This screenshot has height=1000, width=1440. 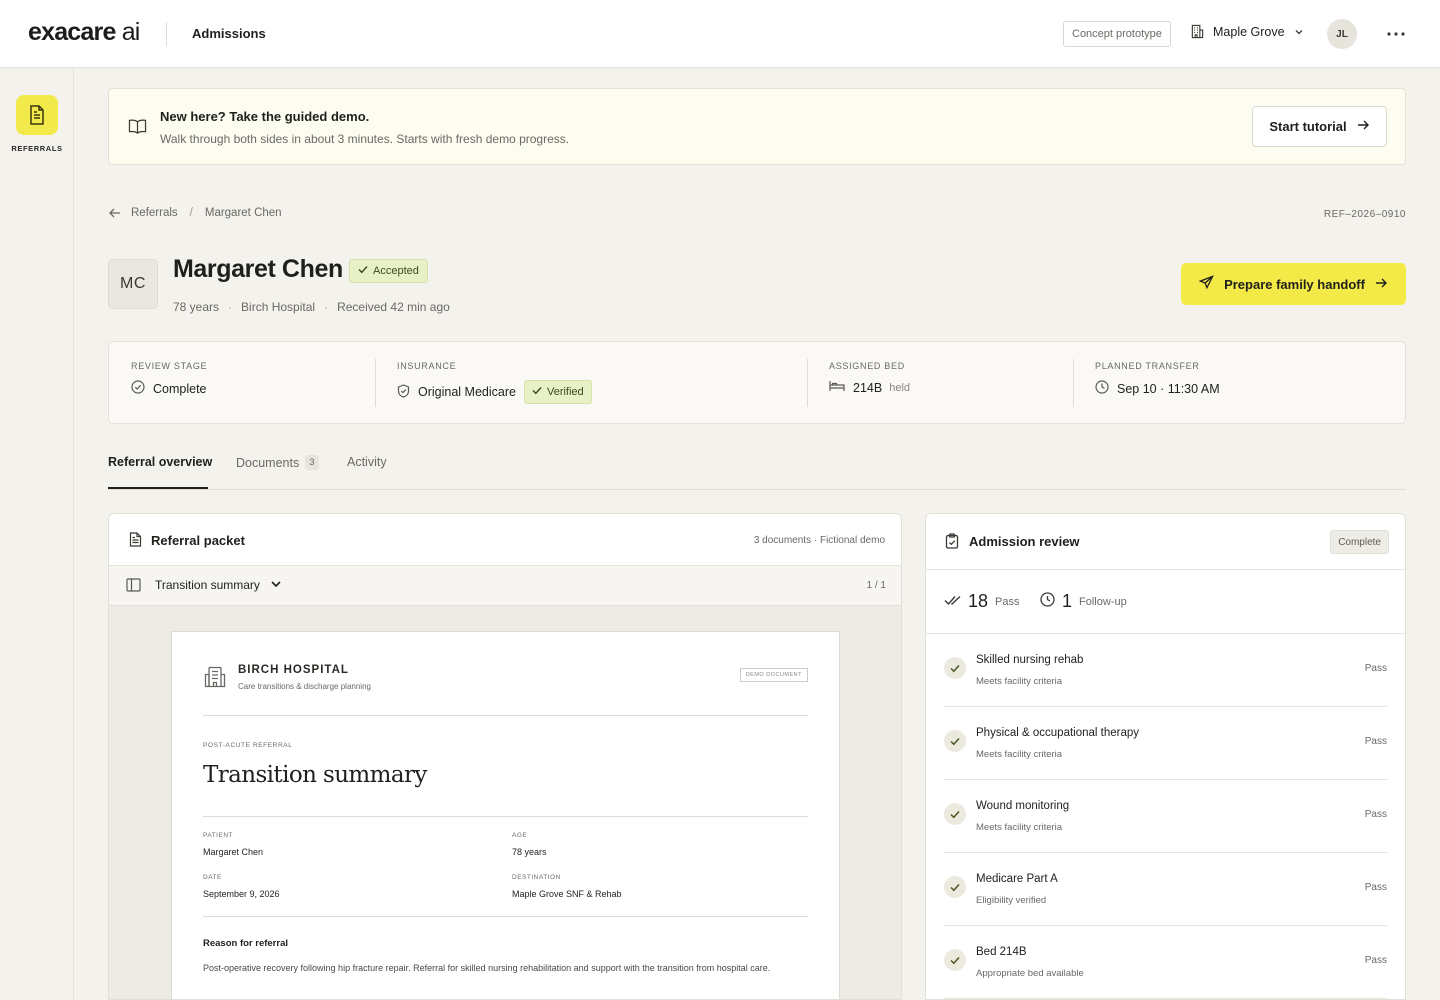 What do you see at coordinates (396, 271) in the screenshot?
I see `status-label: Accepted` at bounding box center [396, 271].